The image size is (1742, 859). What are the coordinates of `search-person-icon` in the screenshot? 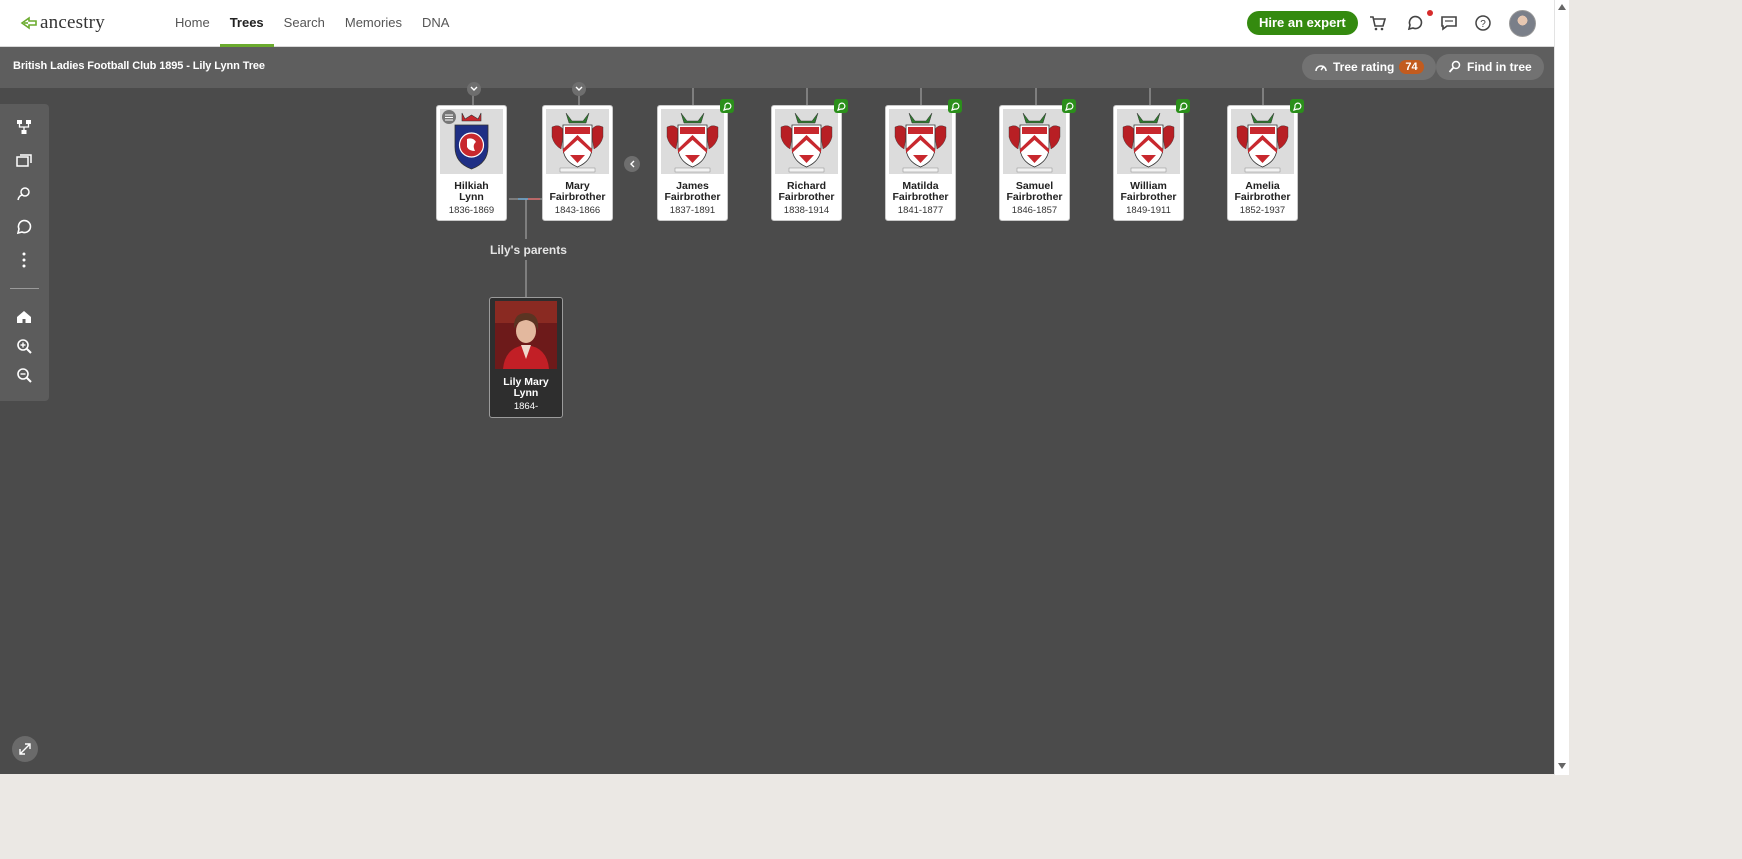 It's located at (24, 194).